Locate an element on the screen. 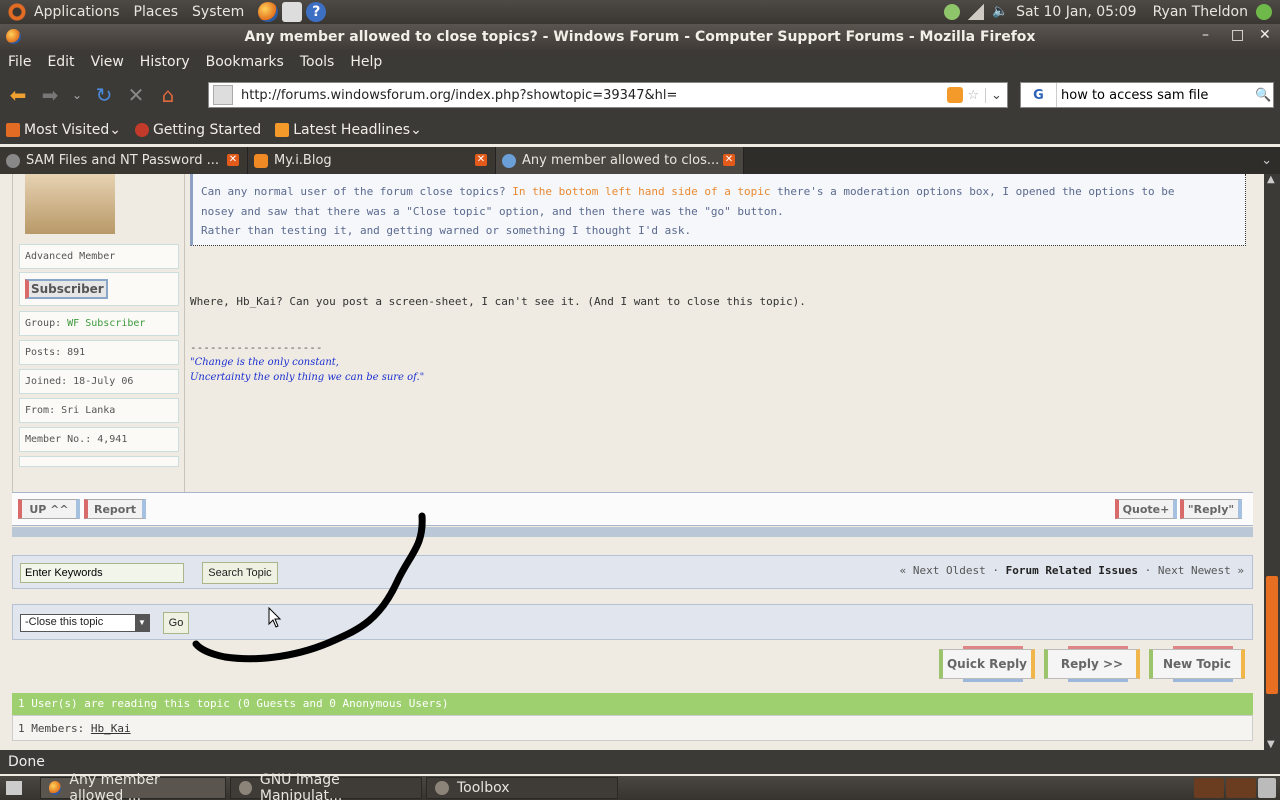  bookmark-getting-started: Getting Started is located at coordinates (197, 130).